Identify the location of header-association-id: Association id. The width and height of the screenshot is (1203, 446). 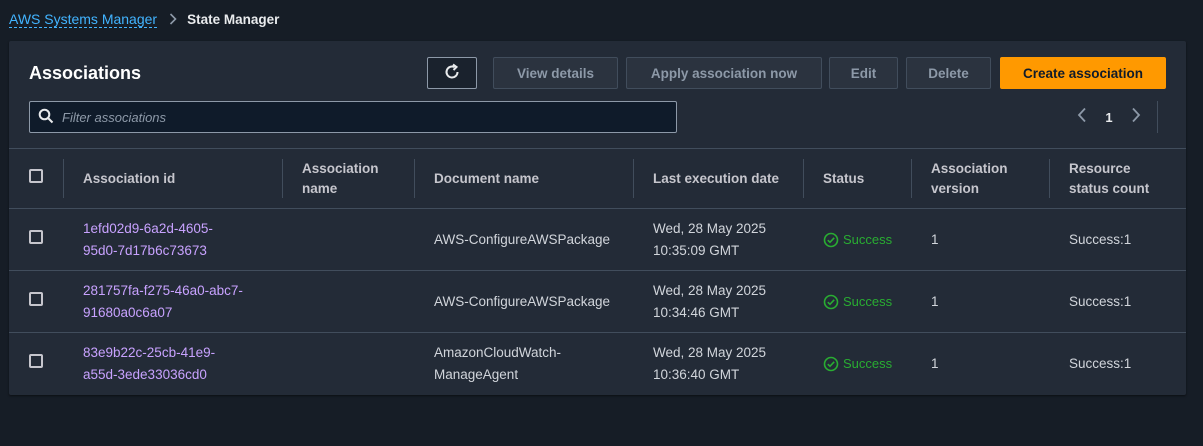
(172, 178).